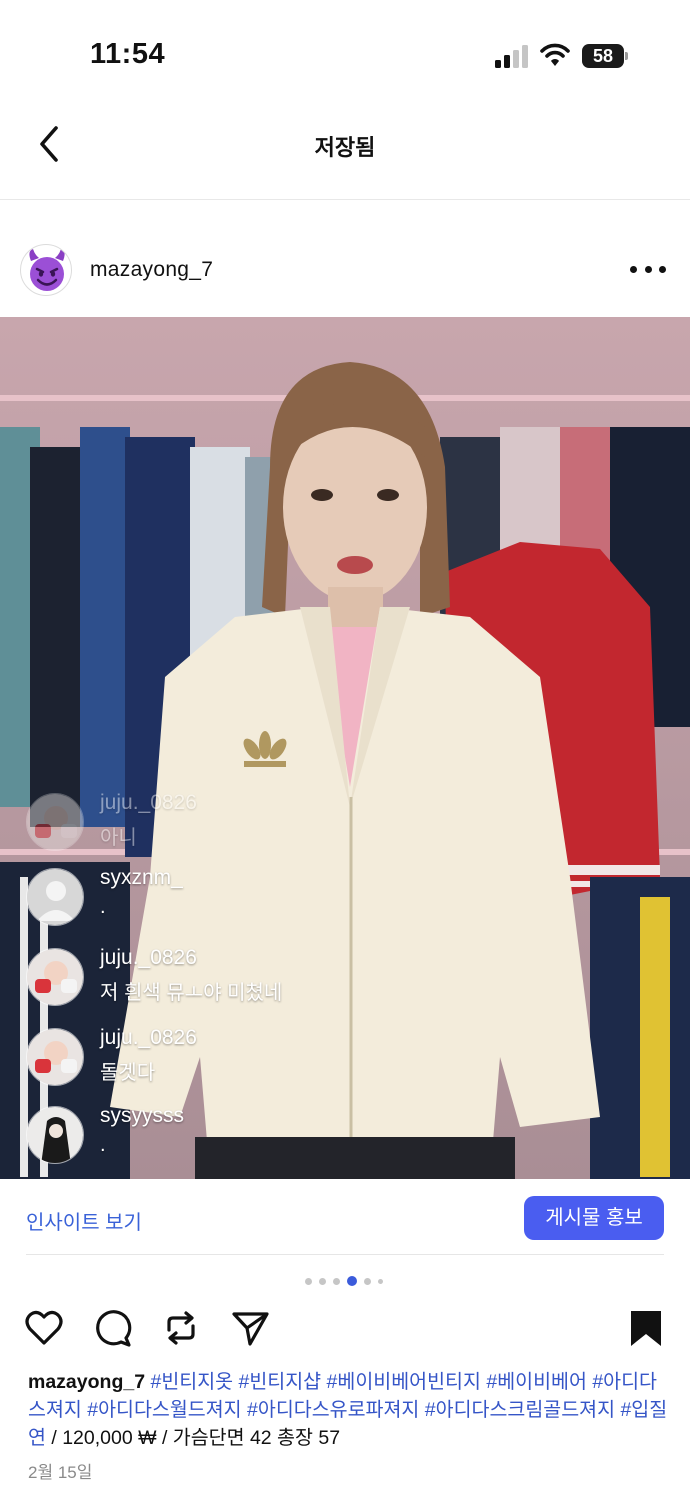 This screenshot has width=690, height=1500. What do you see at coordinates (555, 54) in the screenshot?
I see `wifi-icon` at bounding box center [555, 54].